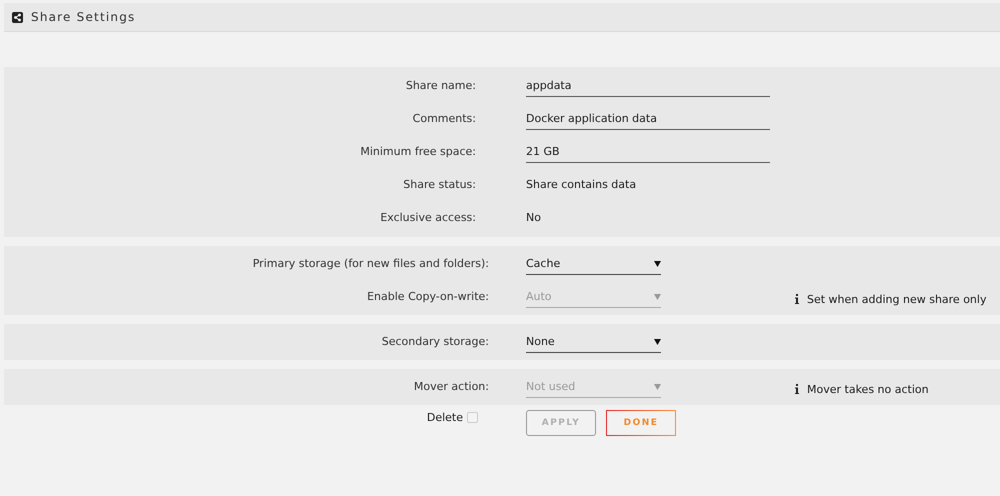 This screenshot has height=496, width=1000. What do you see at coordinates (83, 17) in the screenshot?
I see `page-title: Share Settings` at bounding box center [83, 17].